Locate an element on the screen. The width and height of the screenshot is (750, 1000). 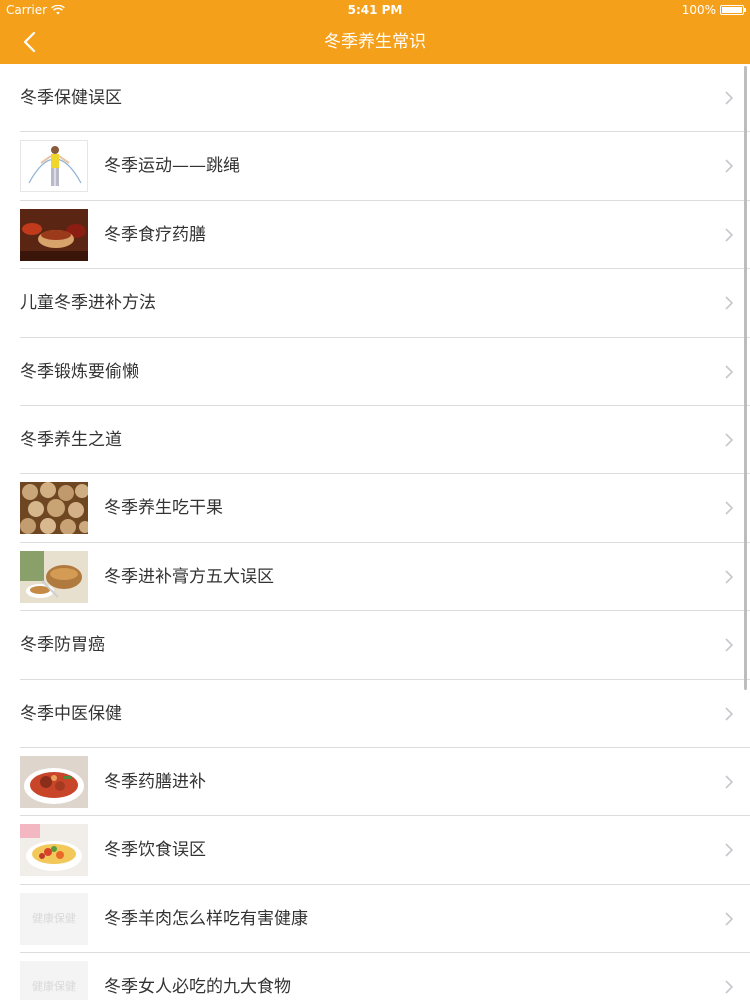
list-item-label: 冬季养生之道 is located at coordinates (71, 439).